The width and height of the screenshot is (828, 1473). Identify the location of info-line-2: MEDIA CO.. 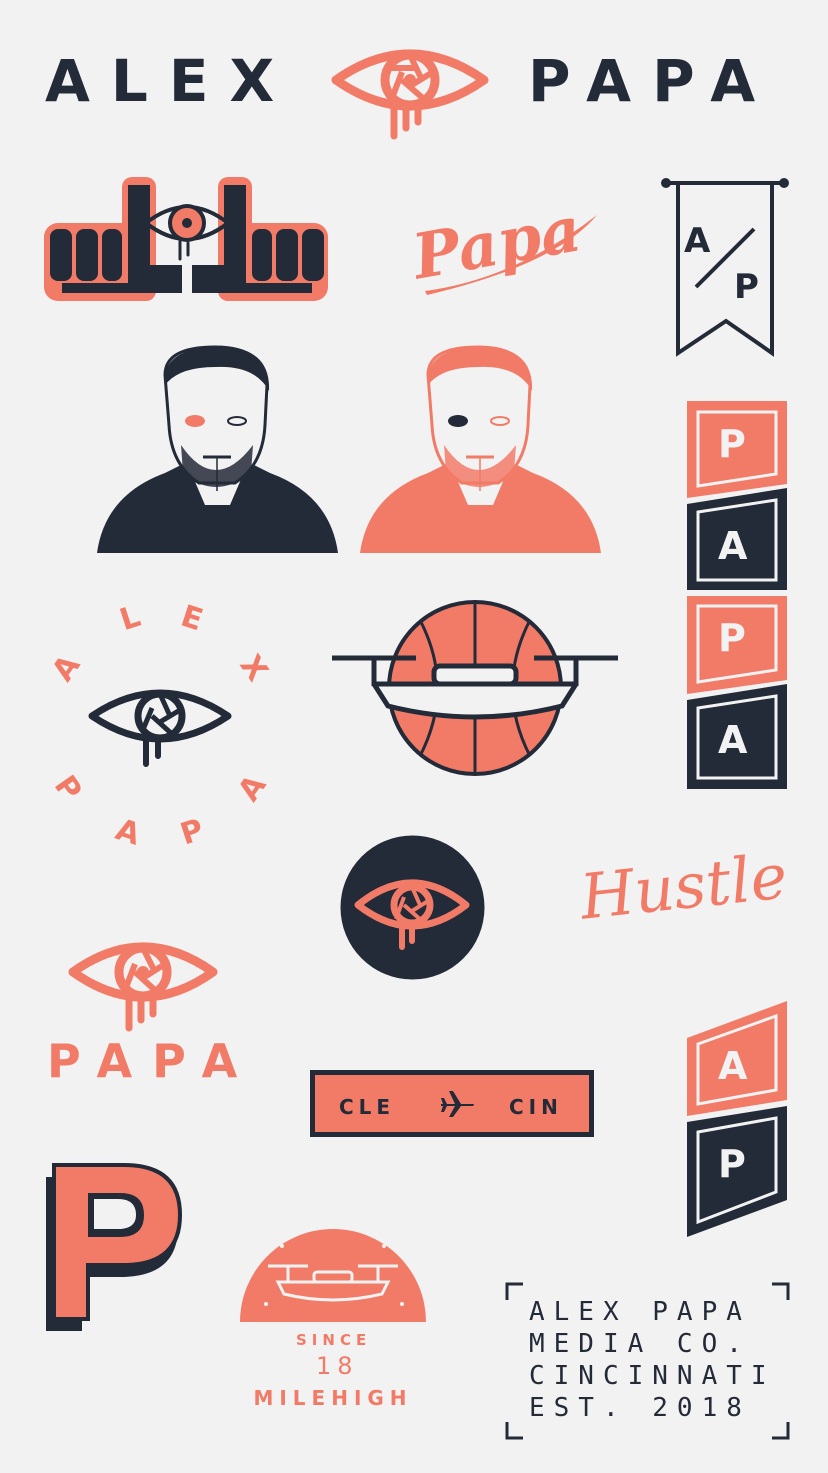
(640, 1344).